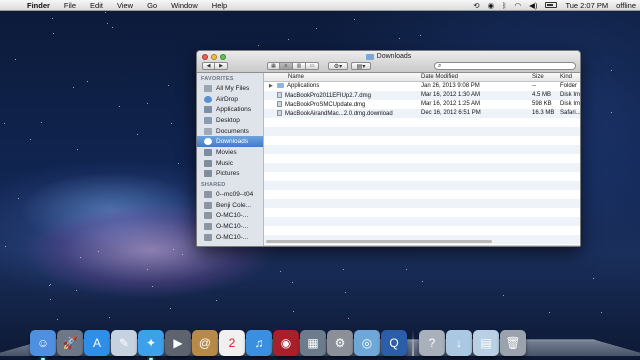 The width and height of the screenshot is (640, 360). I want to click on bluetooth-icon: ᛒ, so click(504, 5).